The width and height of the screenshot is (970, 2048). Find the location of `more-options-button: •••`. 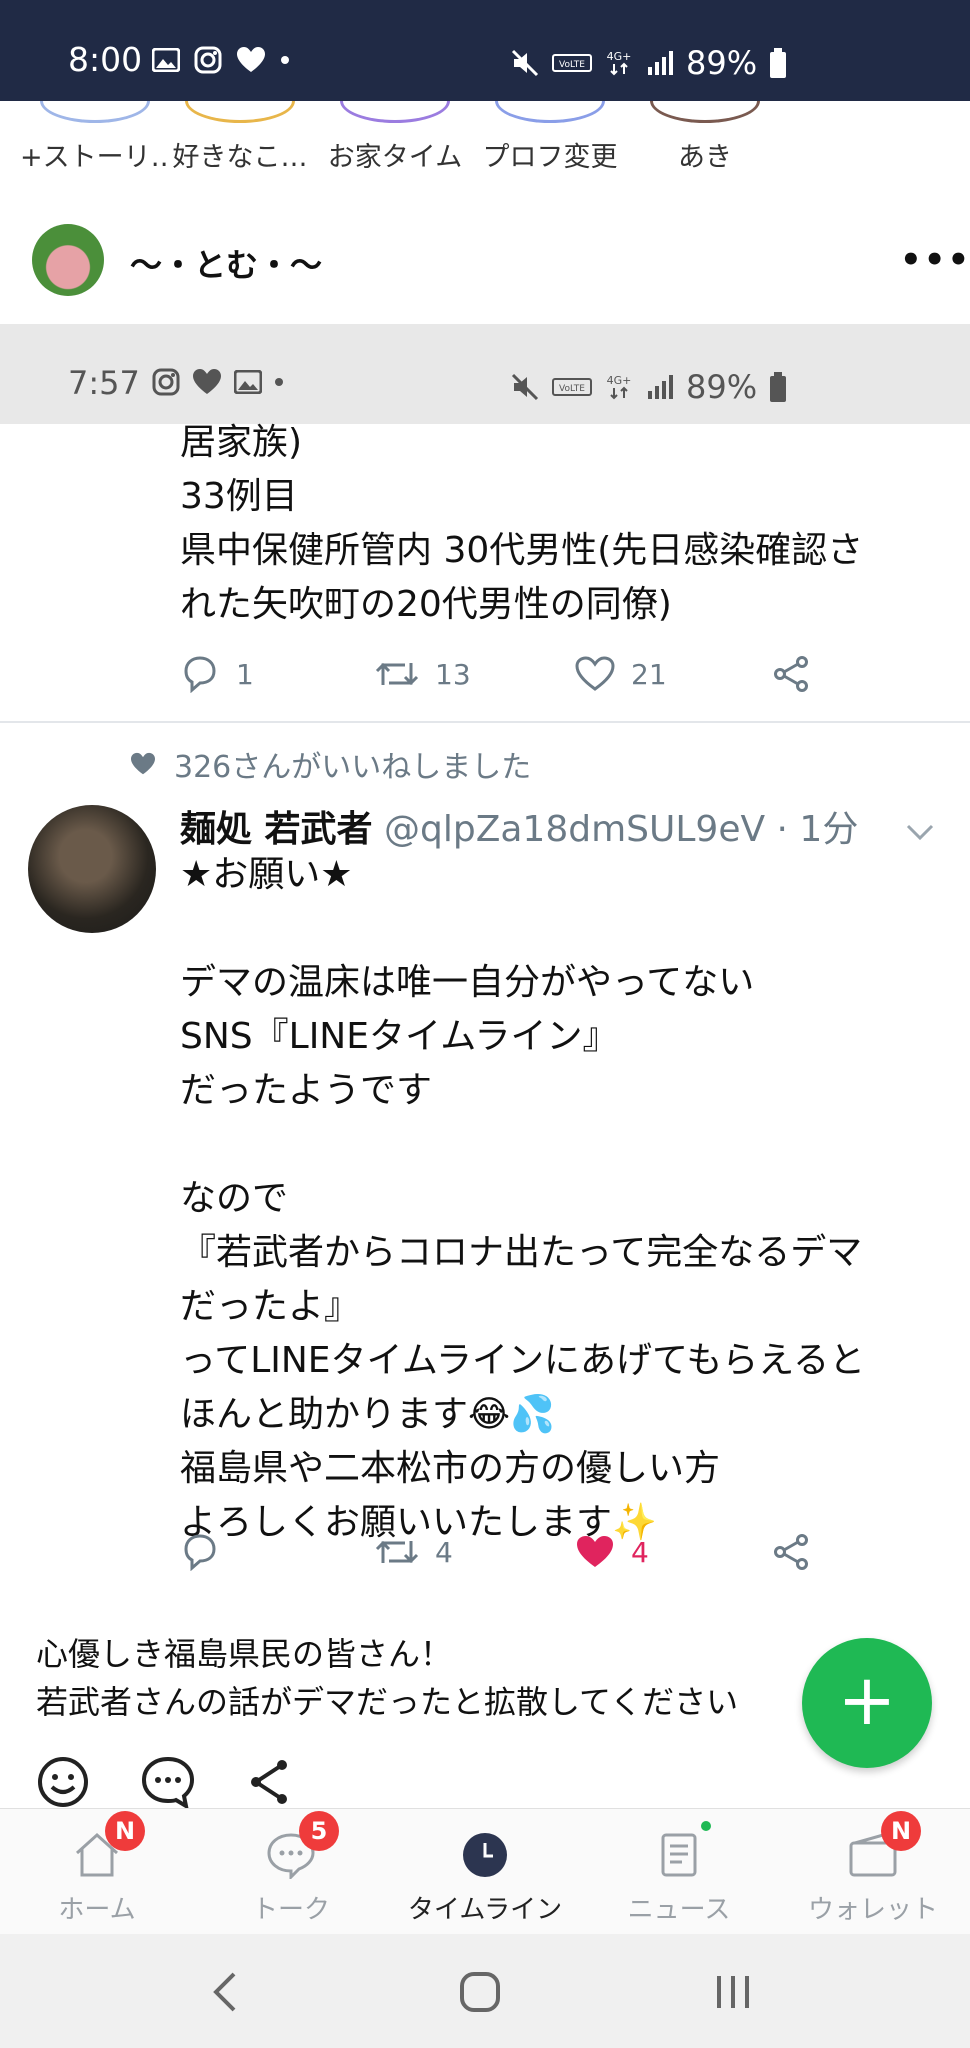

more-options-button: ••• is located at coordinates (935, 260).